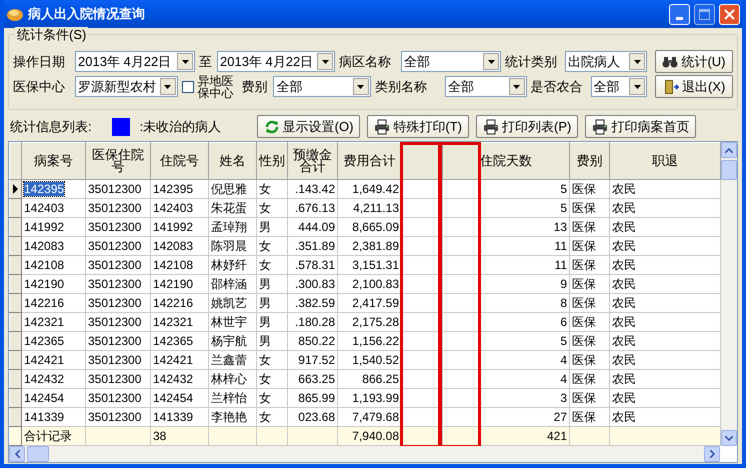 Image resolution: width=746 pixels, height=468 pixels. Describe the element at coordinates (44, 245) in the screenshot. I see `table-cell: 142083` at that location.